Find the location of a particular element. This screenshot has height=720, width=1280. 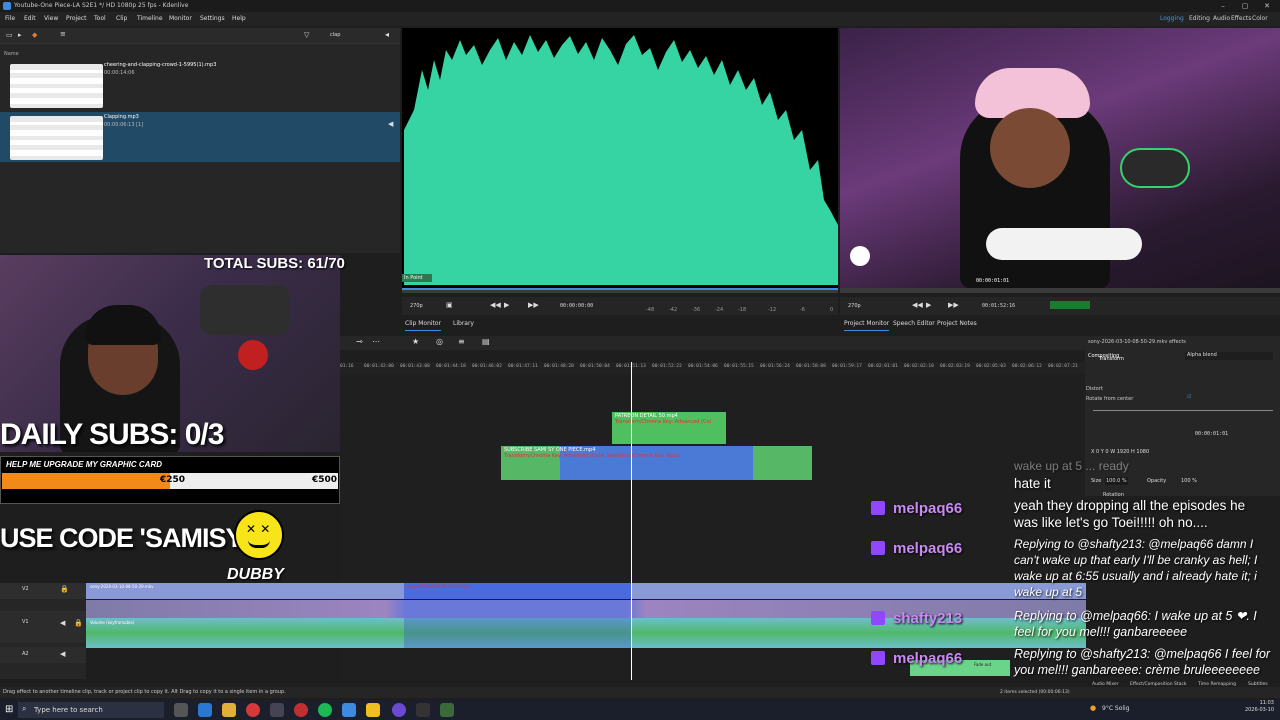

tab-audio-mixer: Audio Mixer is located at coordinates (1105, 684).